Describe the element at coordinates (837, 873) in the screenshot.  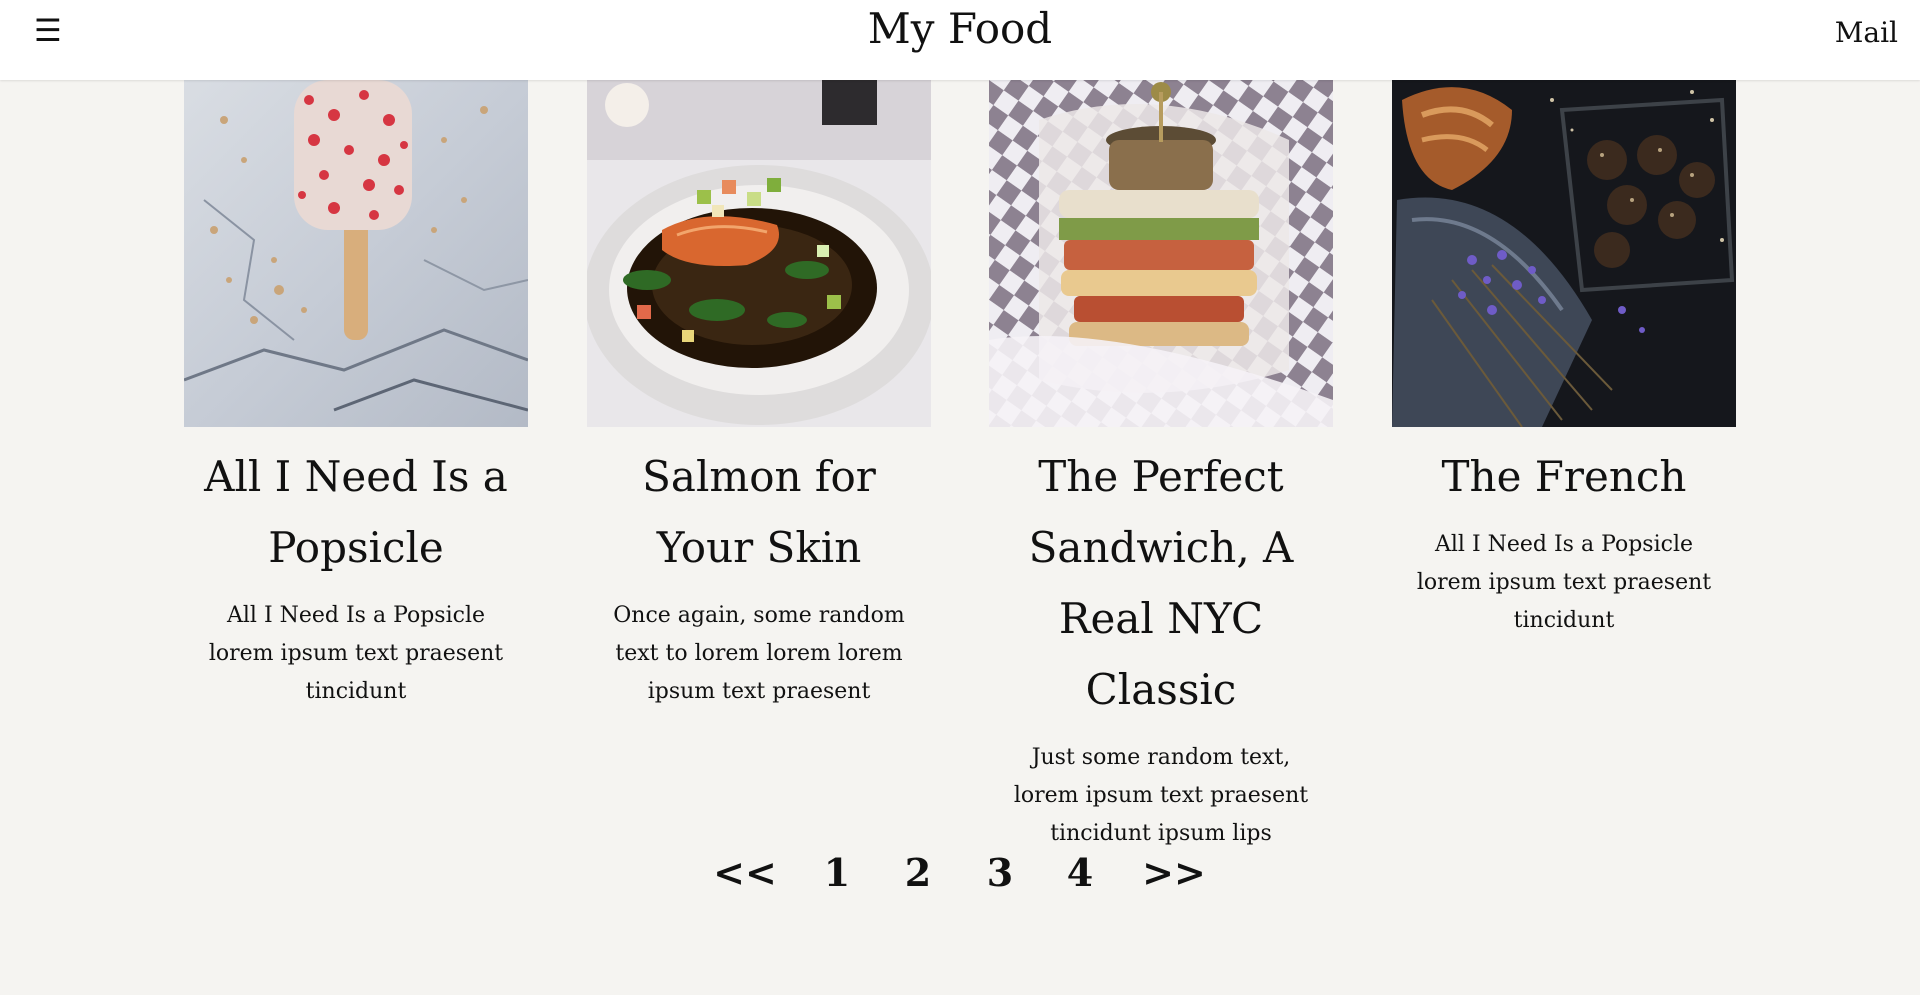
I see `page-link: 1` at that location.